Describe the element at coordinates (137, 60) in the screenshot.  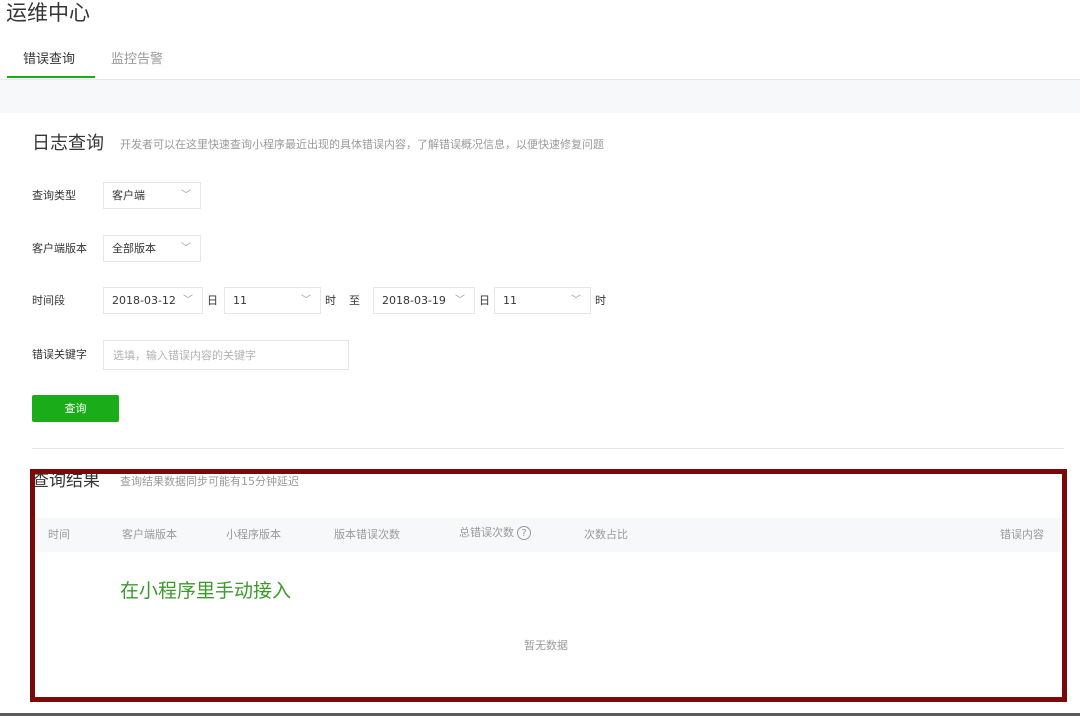
I see `tab-monitor-alert: 监控告警` at that location.